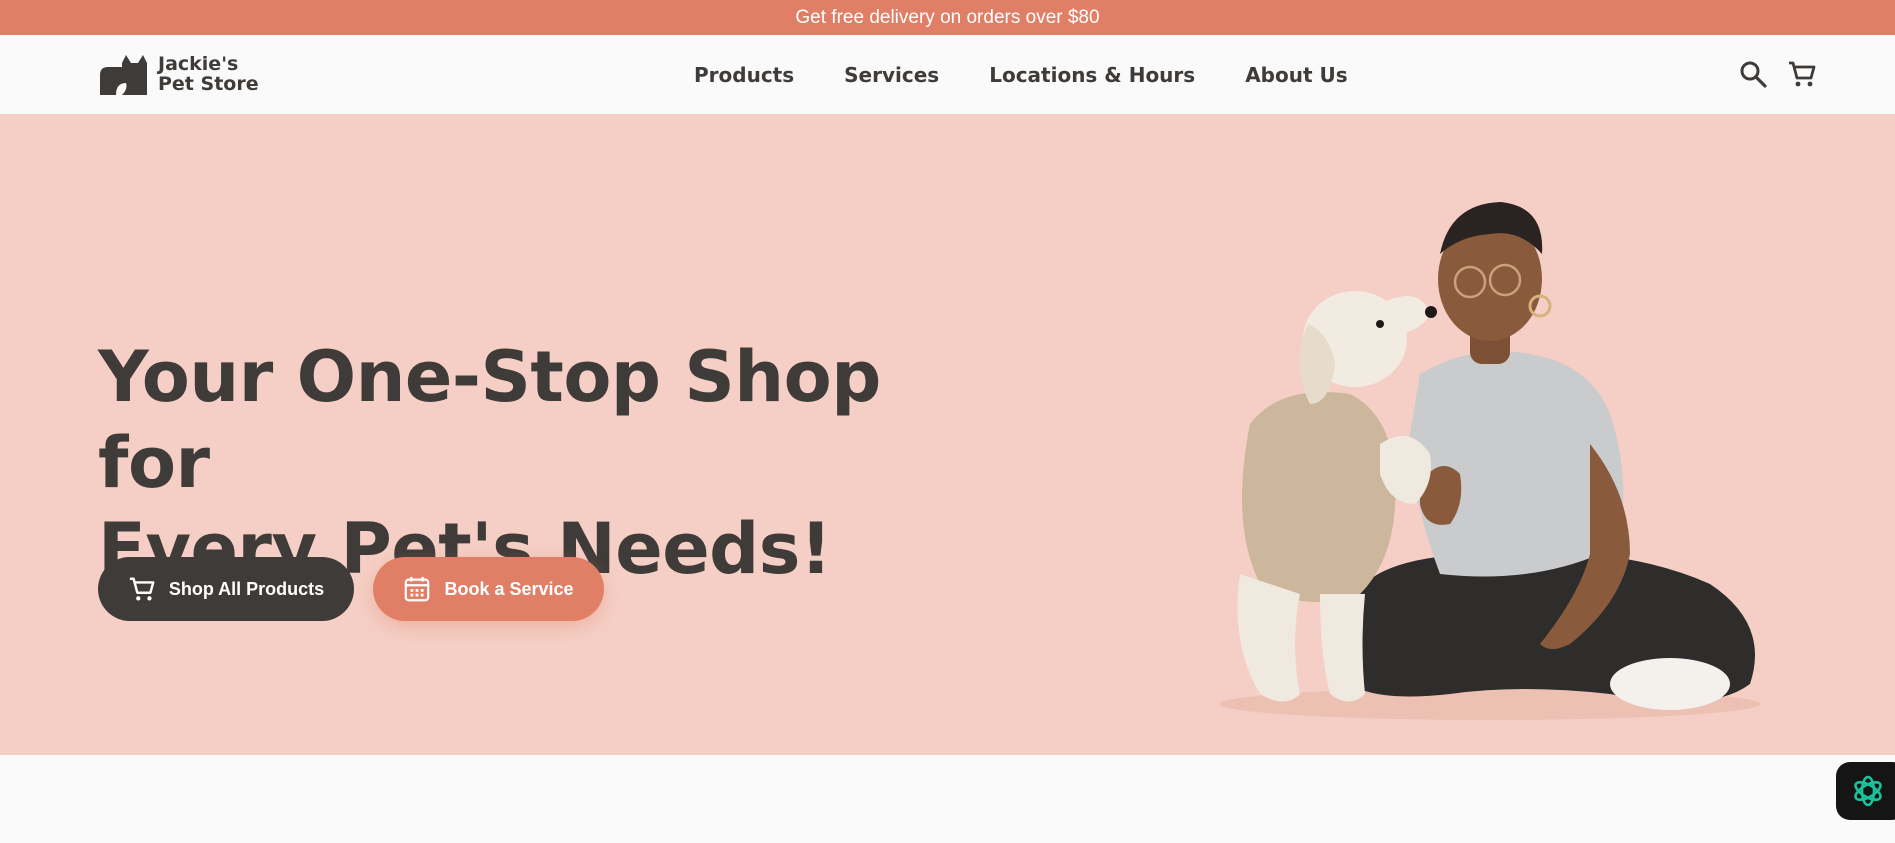  I want to click on hero-headline-line1: Your One-Stop Shop for, so click(489, 420).